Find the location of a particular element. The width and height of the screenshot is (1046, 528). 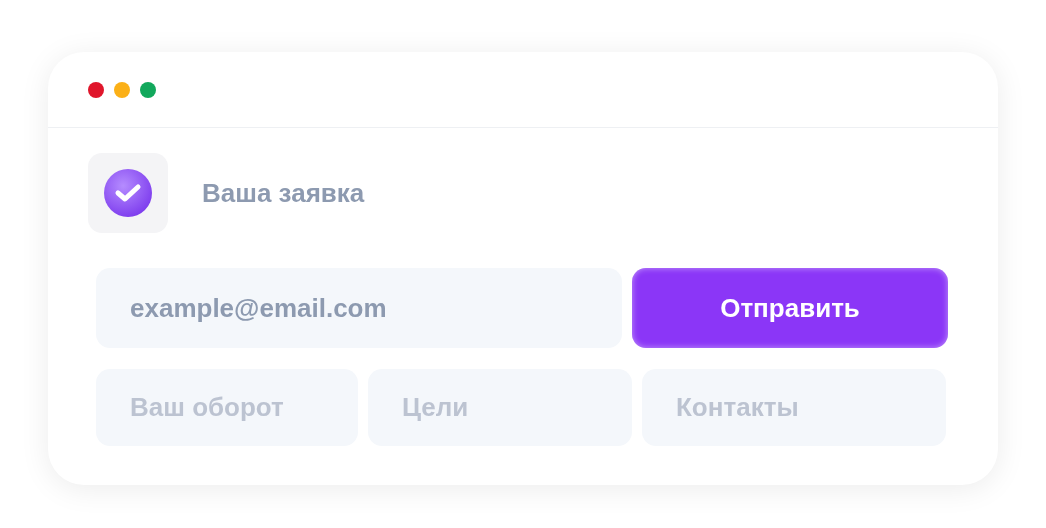

text-field: Ваш оборот is located at coordinates (227, 407).